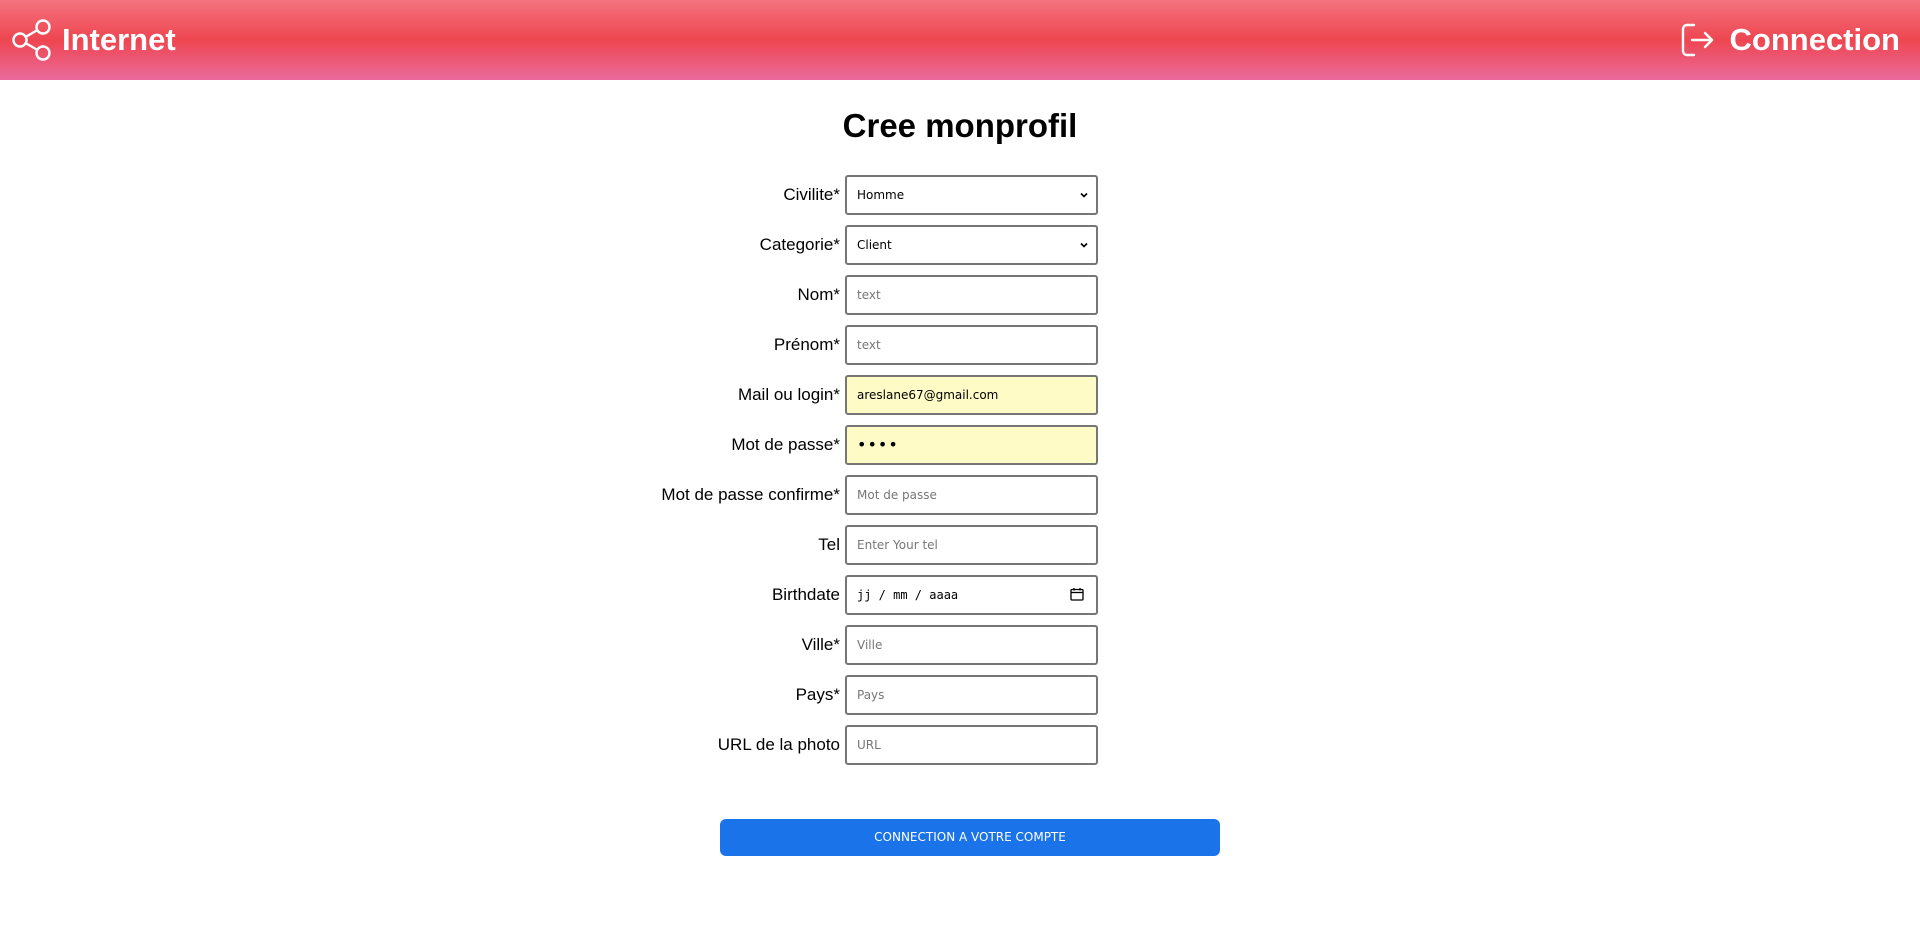  What do you see at coordinates (799, 244) in the screenshot?
I see `categorie-label: Categorie*` at bounding box center [799, 244].